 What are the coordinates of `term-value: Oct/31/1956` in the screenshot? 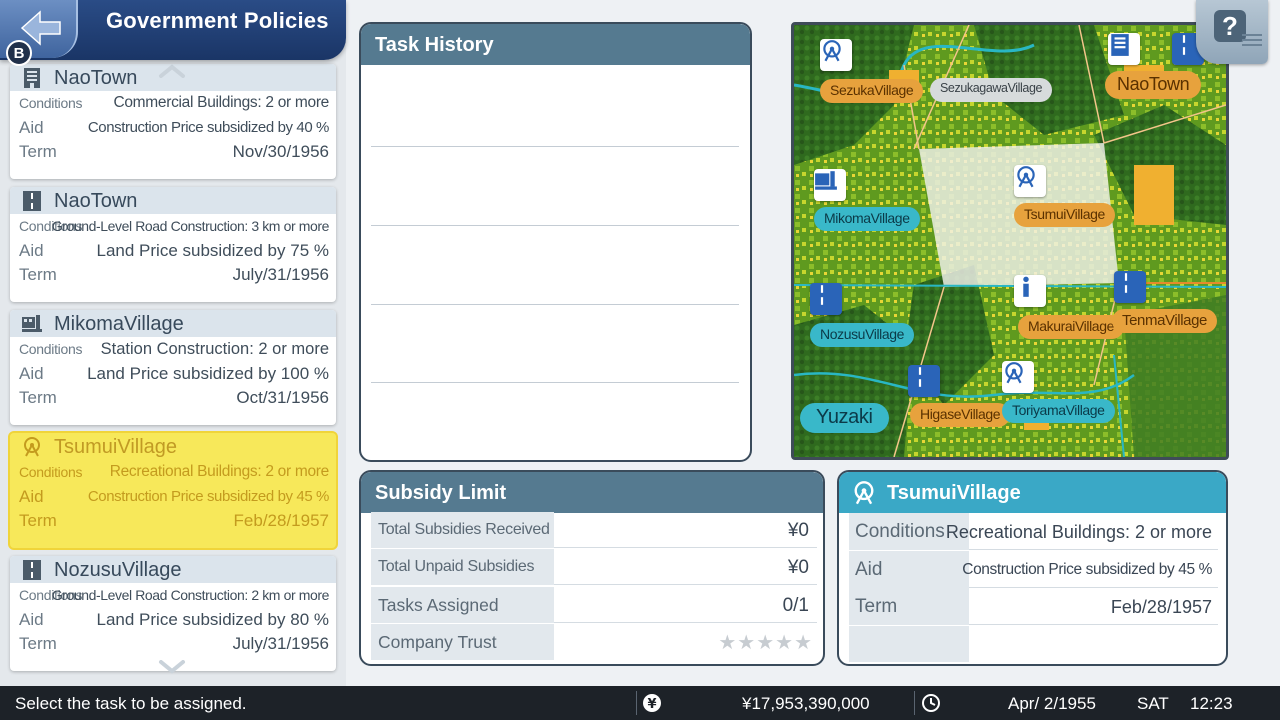 It's located at (282, 397).